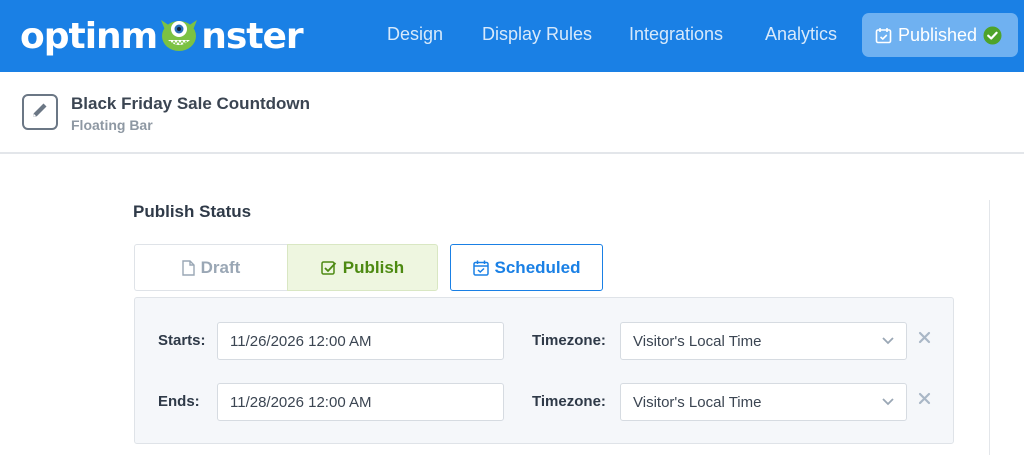  Describe the element at coordinates (182, 340) in the screenshot. I see `starts-label: Starts:` at that location.